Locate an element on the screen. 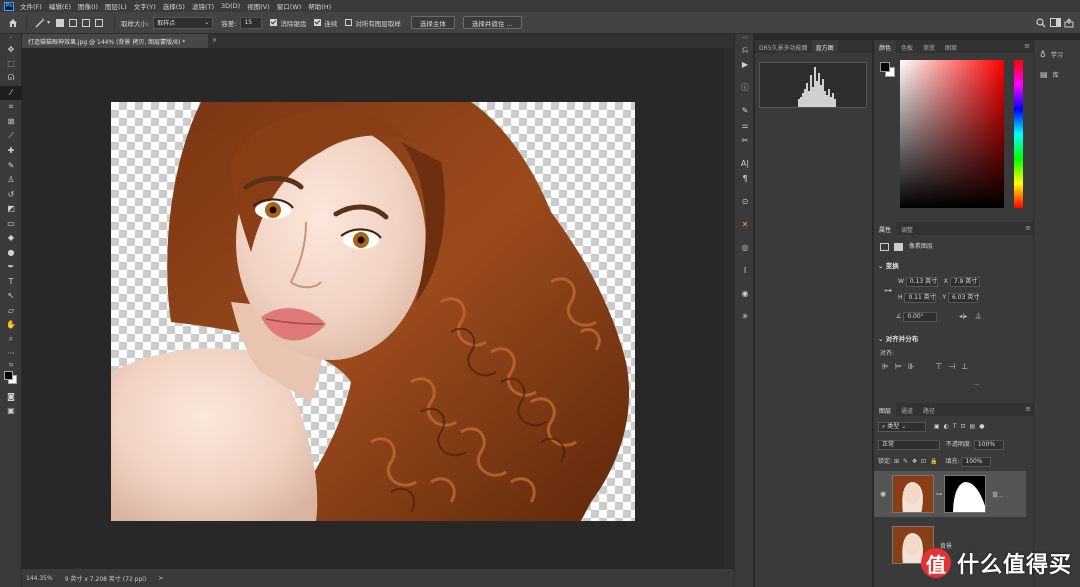  tab-adjustments: 调整 is located at coordinates (907, 228).